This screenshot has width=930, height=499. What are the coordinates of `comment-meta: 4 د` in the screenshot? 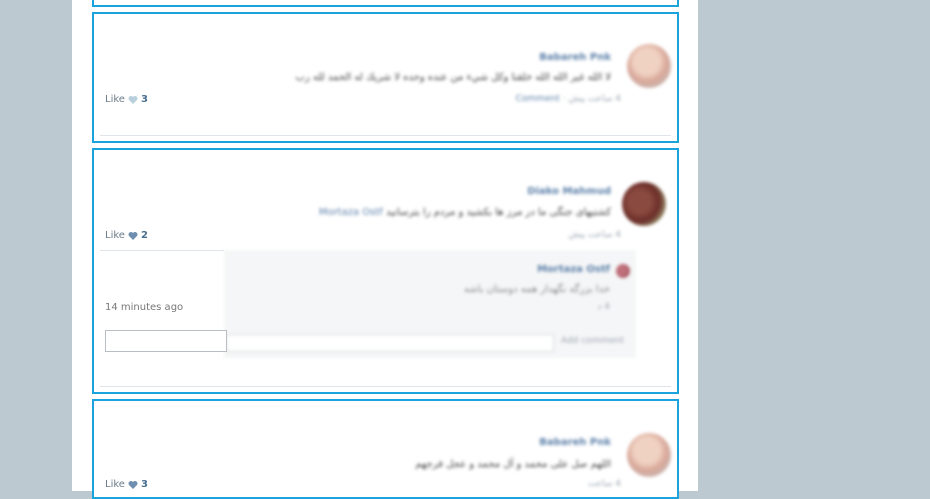 It's located at (603, 307).